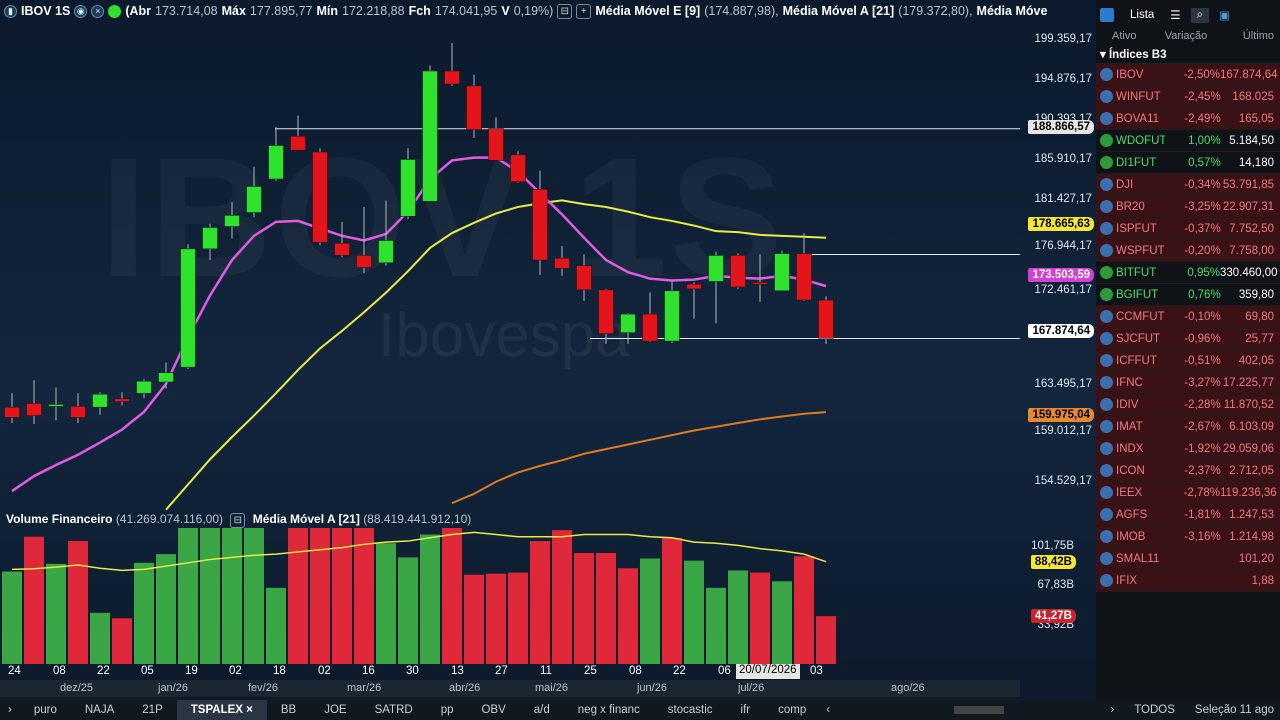 The height and width of the screenshot is (720, 1280). Describe the element at coordinates (1188, 119) in the screenshot. I see `watchlist-row: BOVA11 -2,49% 165,05` at that location.